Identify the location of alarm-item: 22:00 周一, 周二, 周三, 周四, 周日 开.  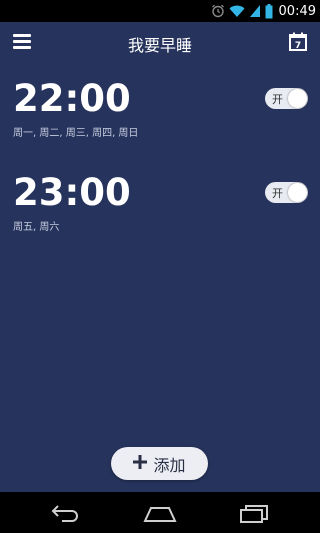
(160, 108).